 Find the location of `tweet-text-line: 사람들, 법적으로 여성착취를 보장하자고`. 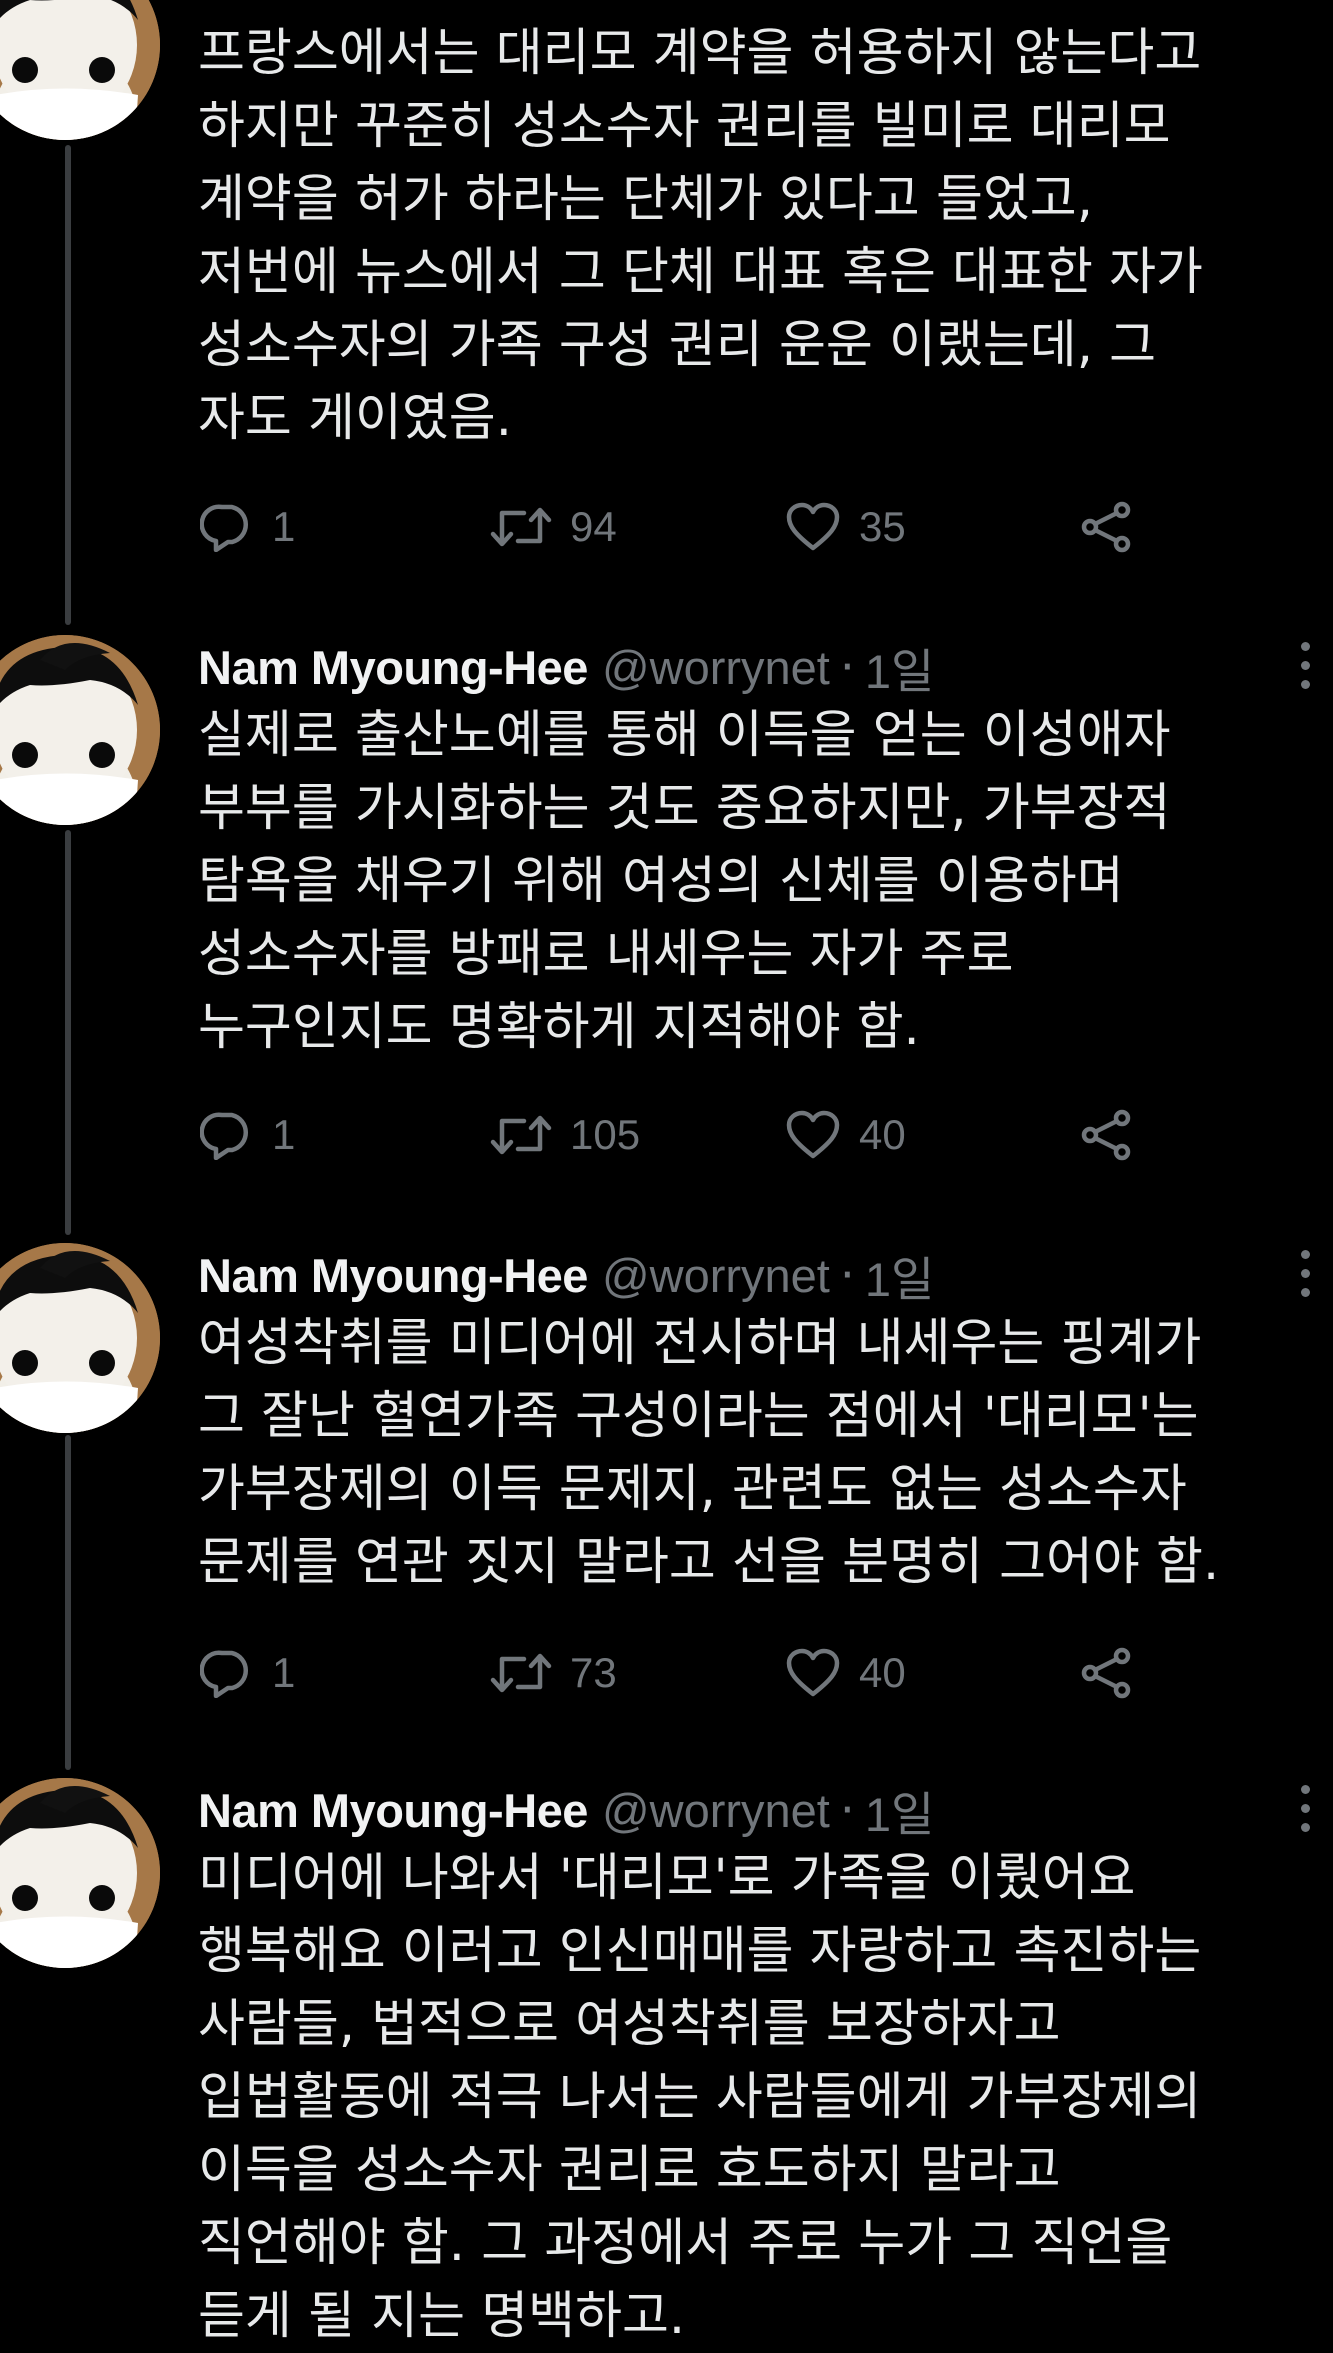

tweet-text-line: 사람들, 법적으로 여성착취를 보장하자고 is located at coordinates (629, 2024).